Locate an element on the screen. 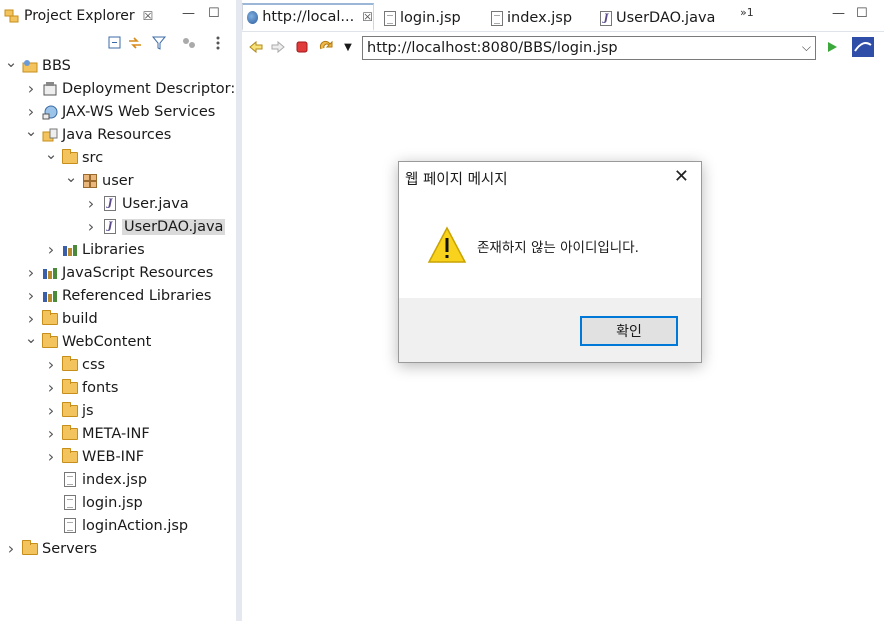 Image resolution: width=884 pixels, height=621 pixels. tree-item: ⌄ BBS is located at coordinates (37, 65).